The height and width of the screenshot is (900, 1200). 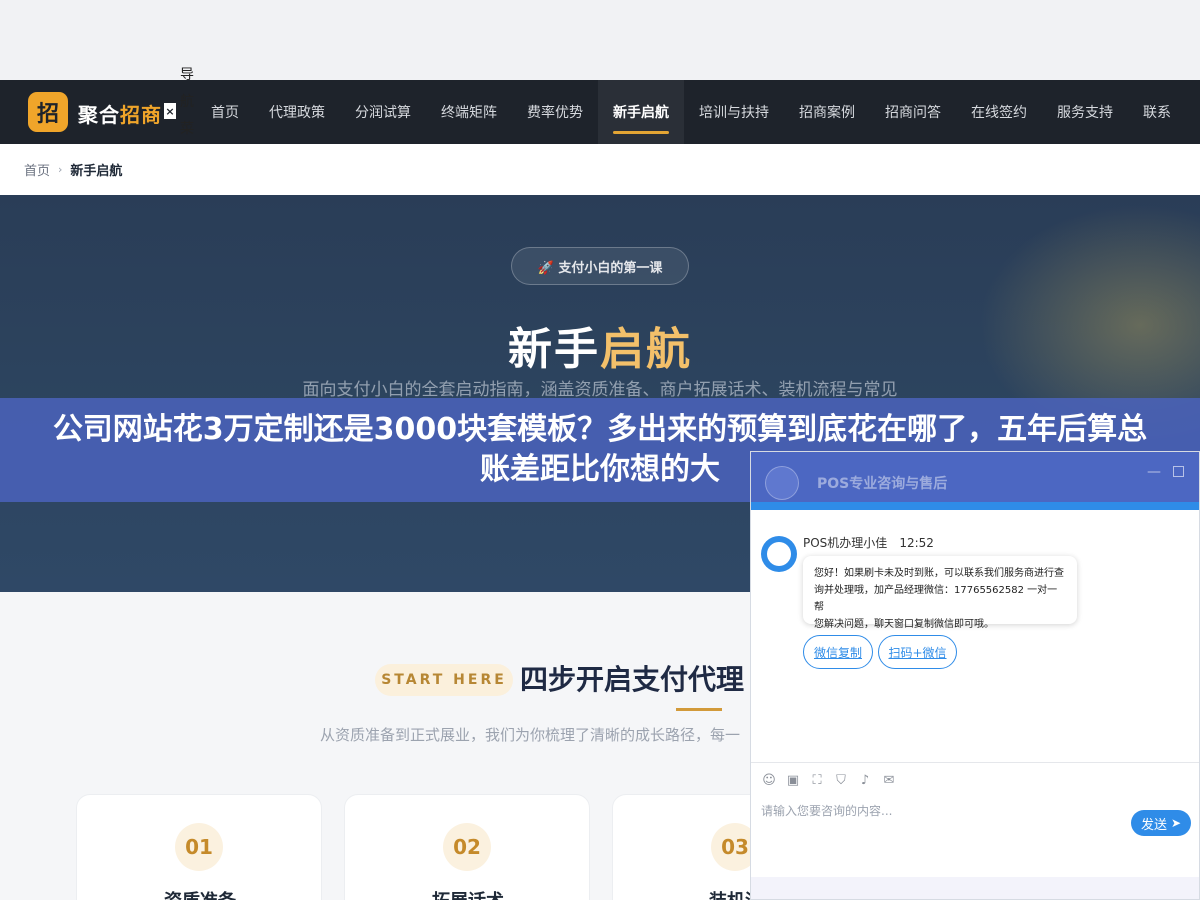 What do you see at coordinates (96, 171) in the screenshot?
I see `breadcrumb-current: 新手启航` at bounding box center [96, 171].